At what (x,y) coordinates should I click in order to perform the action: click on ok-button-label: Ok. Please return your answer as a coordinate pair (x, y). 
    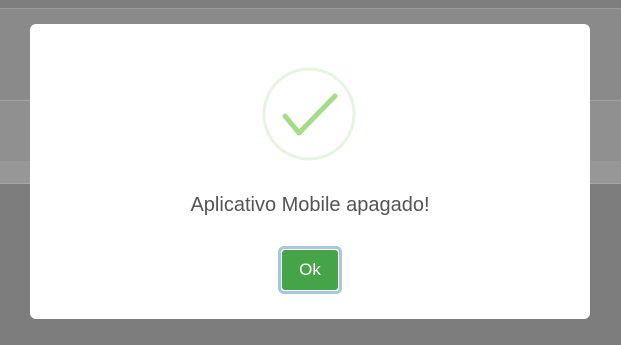
    Looking at the image, I should click on (310, 270).